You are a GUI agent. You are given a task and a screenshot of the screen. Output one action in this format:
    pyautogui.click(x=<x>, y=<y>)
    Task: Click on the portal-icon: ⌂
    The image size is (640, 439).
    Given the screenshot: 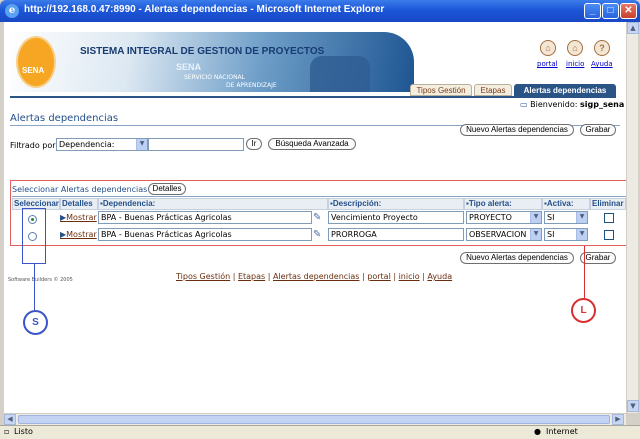 What is the action you would take?
    pyautogui.click(x=548, y=48)
    